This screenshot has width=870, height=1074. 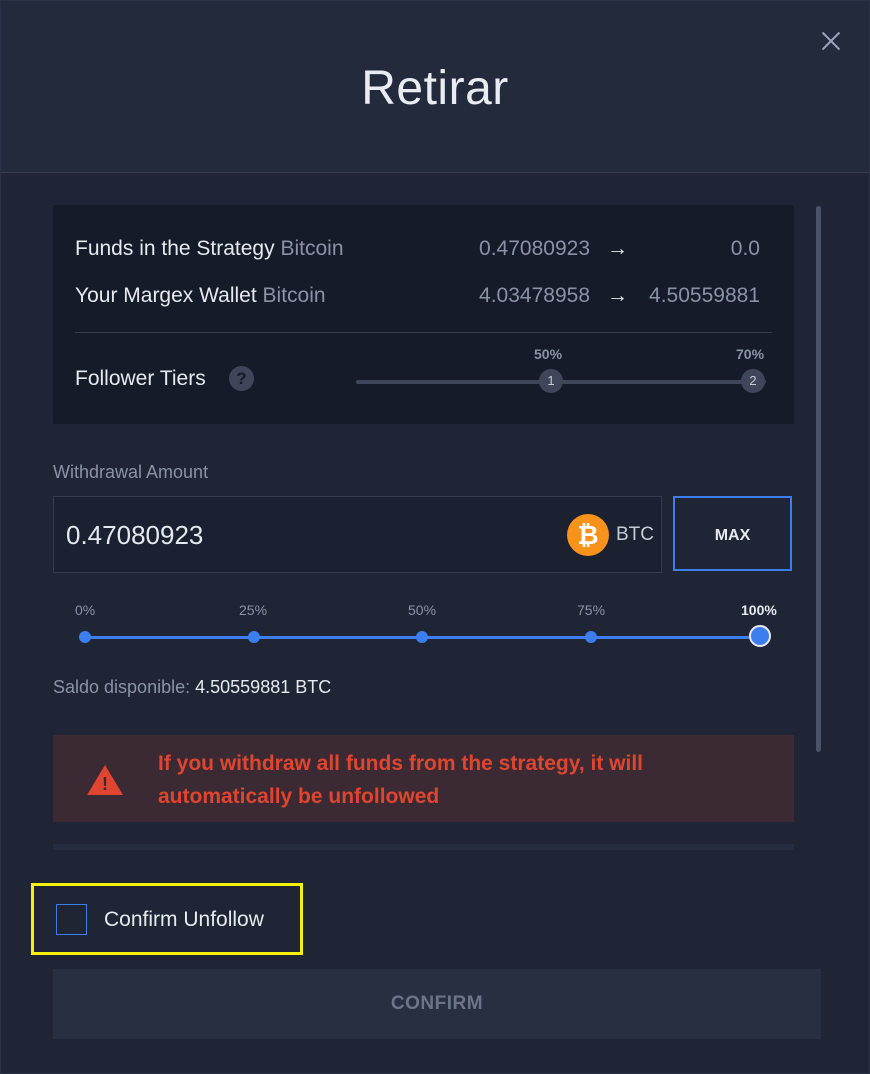 I want to click on slider-mark-label: 75%, so click(x=591, y=610).